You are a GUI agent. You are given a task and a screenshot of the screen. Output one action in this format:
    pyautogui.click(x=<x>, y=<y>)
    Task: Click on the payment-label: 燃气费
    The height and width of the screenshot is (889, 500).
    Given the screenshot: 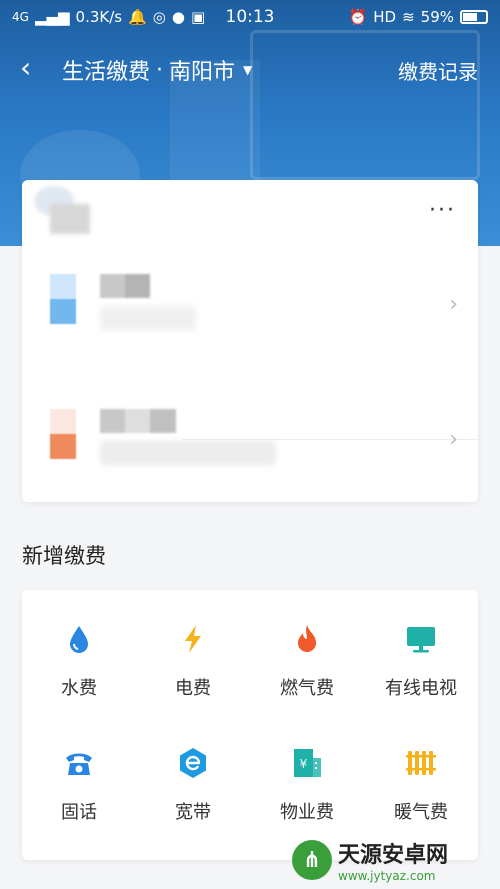 What is the action you would take?
    pyautogui.click(x=307, y=688)
    